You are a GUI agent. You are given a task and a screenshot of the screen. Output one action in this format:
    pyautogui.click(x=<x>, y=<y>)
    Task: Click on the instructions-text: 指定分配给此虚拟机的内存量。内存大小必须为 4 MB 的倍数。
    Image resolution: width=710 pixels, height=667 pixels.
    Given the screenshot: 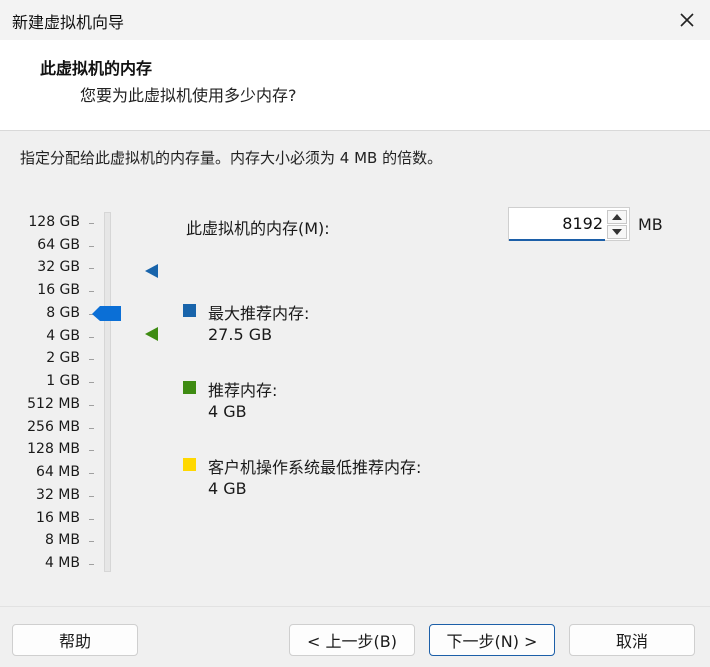 What is the action you would take?
    pyautogui.click(x=231, y=158)
    